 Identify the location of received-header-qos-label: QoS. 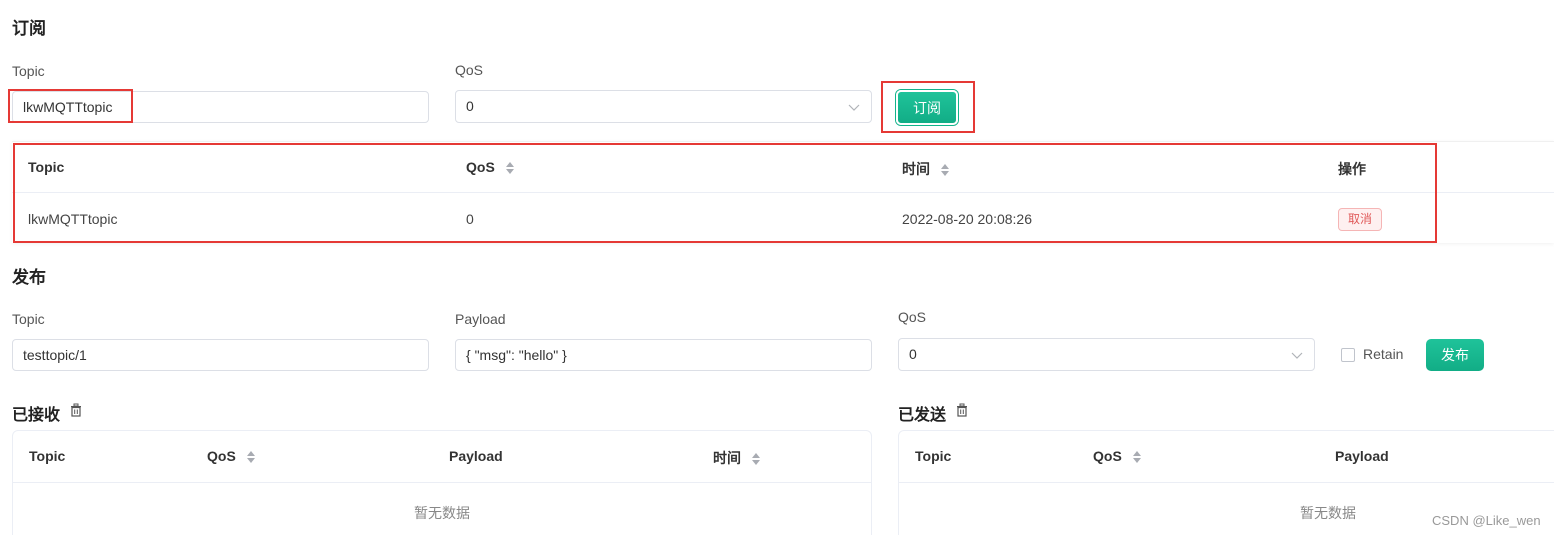
(221, 456).